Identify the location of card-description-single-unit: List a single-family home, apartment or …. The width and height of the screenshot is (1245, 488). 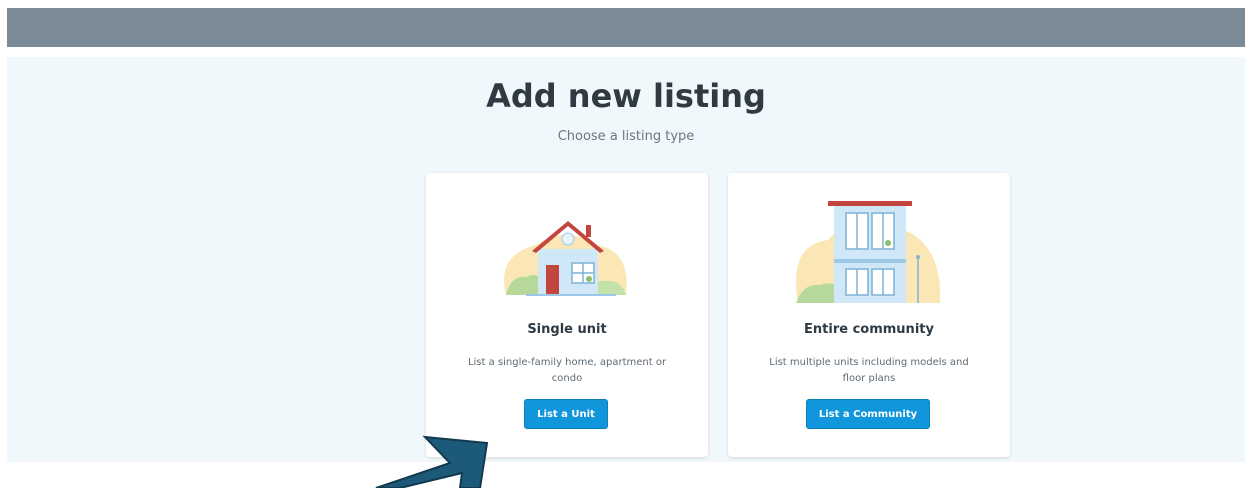
(567, 370).